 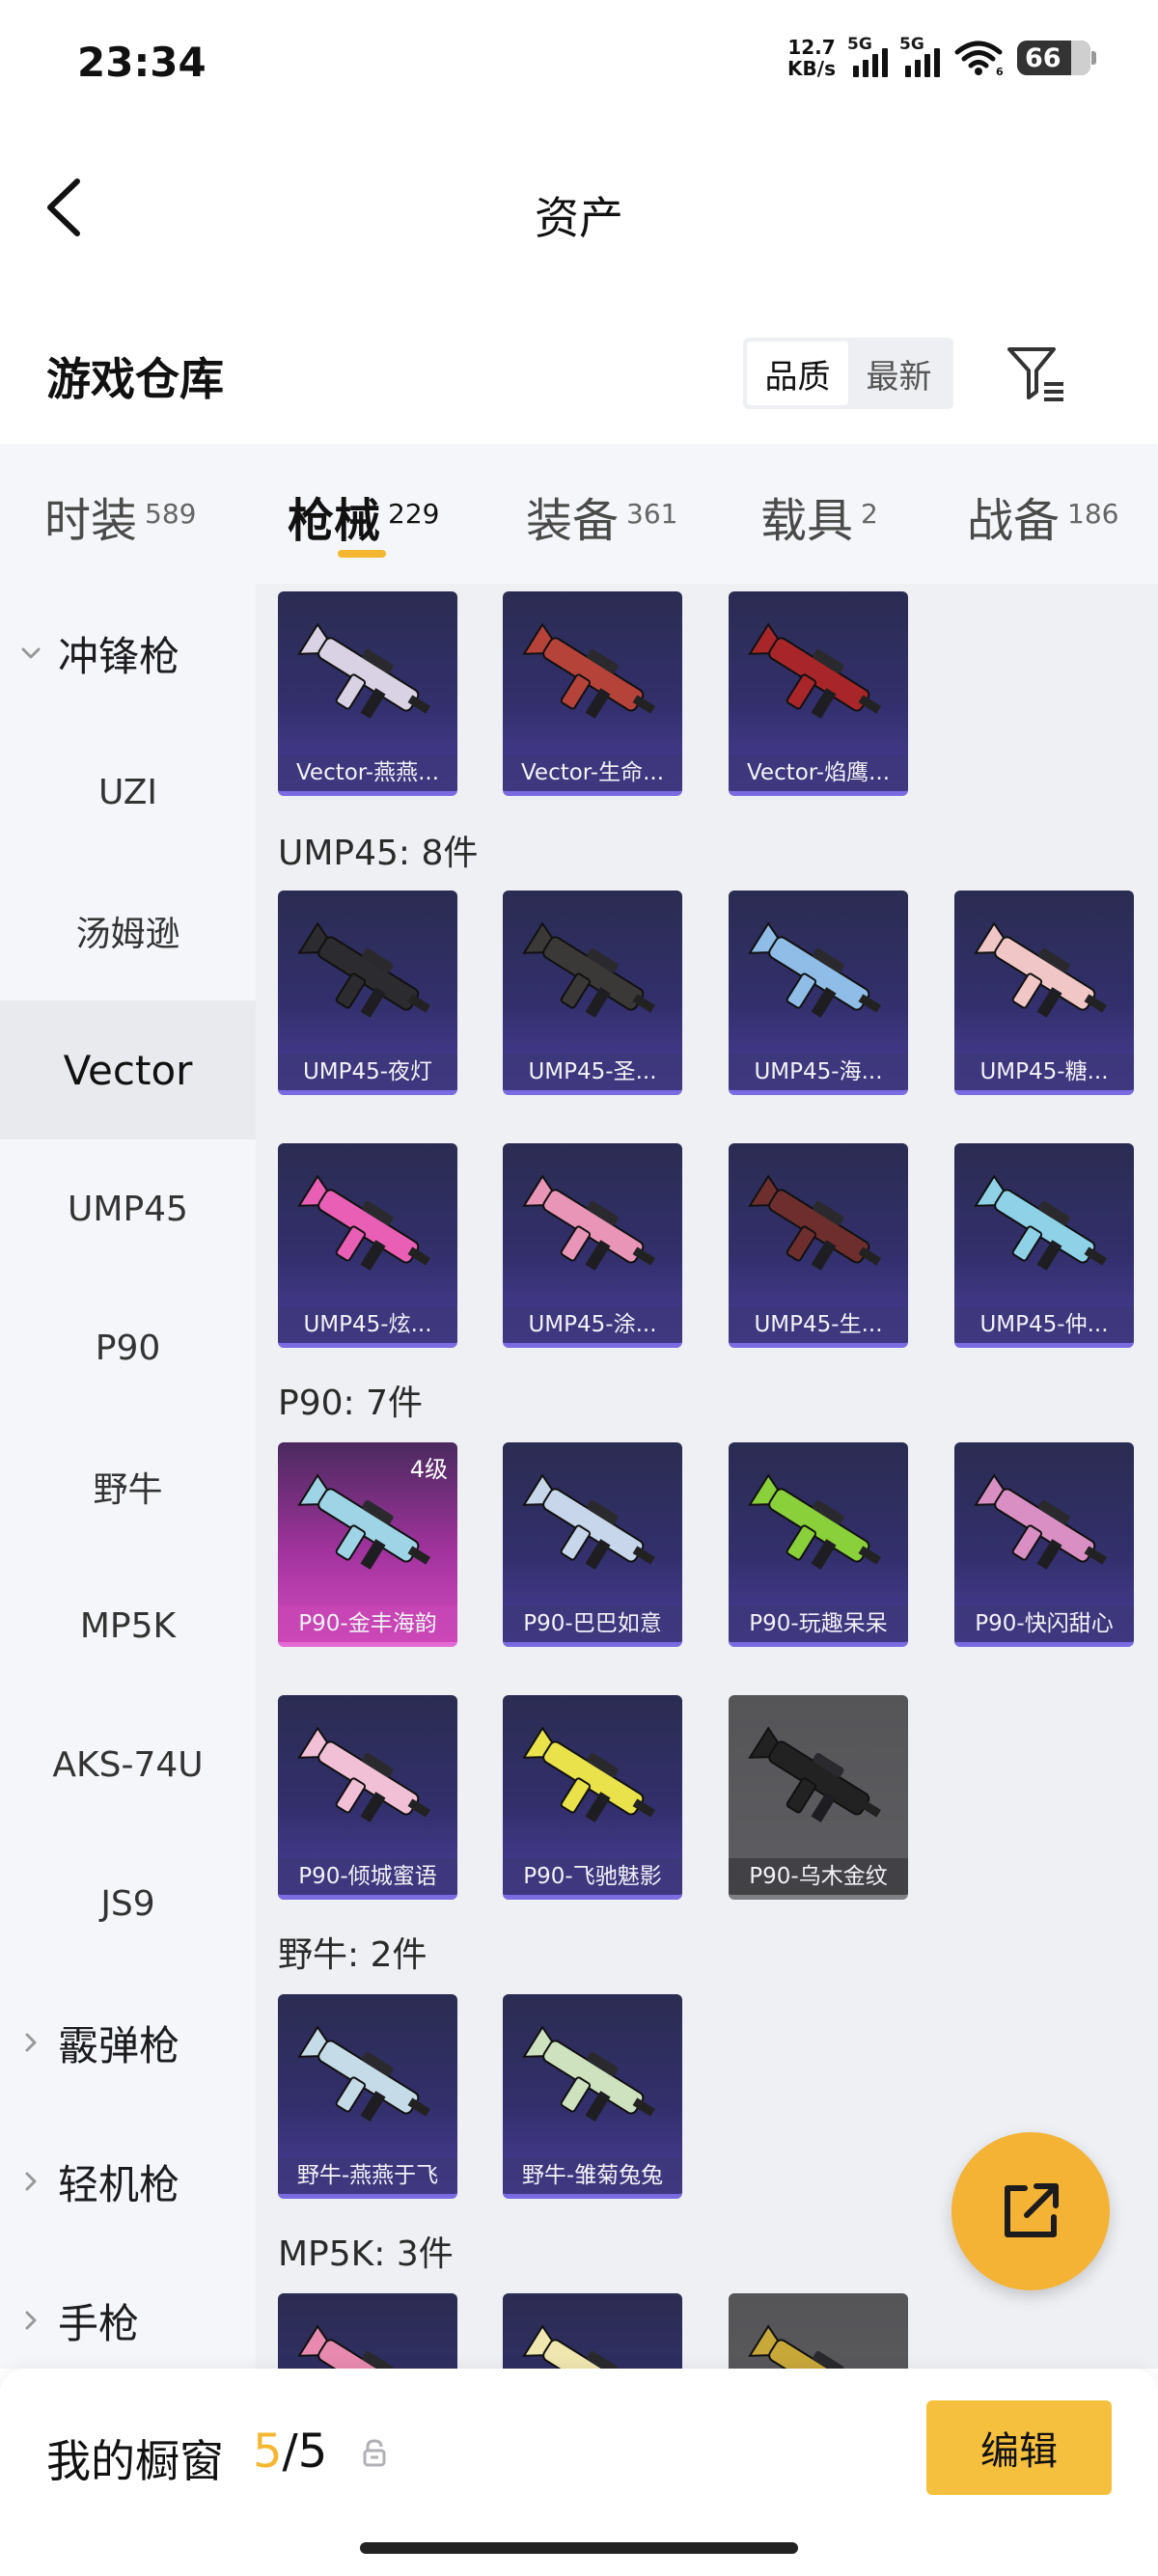 I want to click on status-icons: 12.7 KB/s 5G 5G 6 66, so click(x=941, y=57).